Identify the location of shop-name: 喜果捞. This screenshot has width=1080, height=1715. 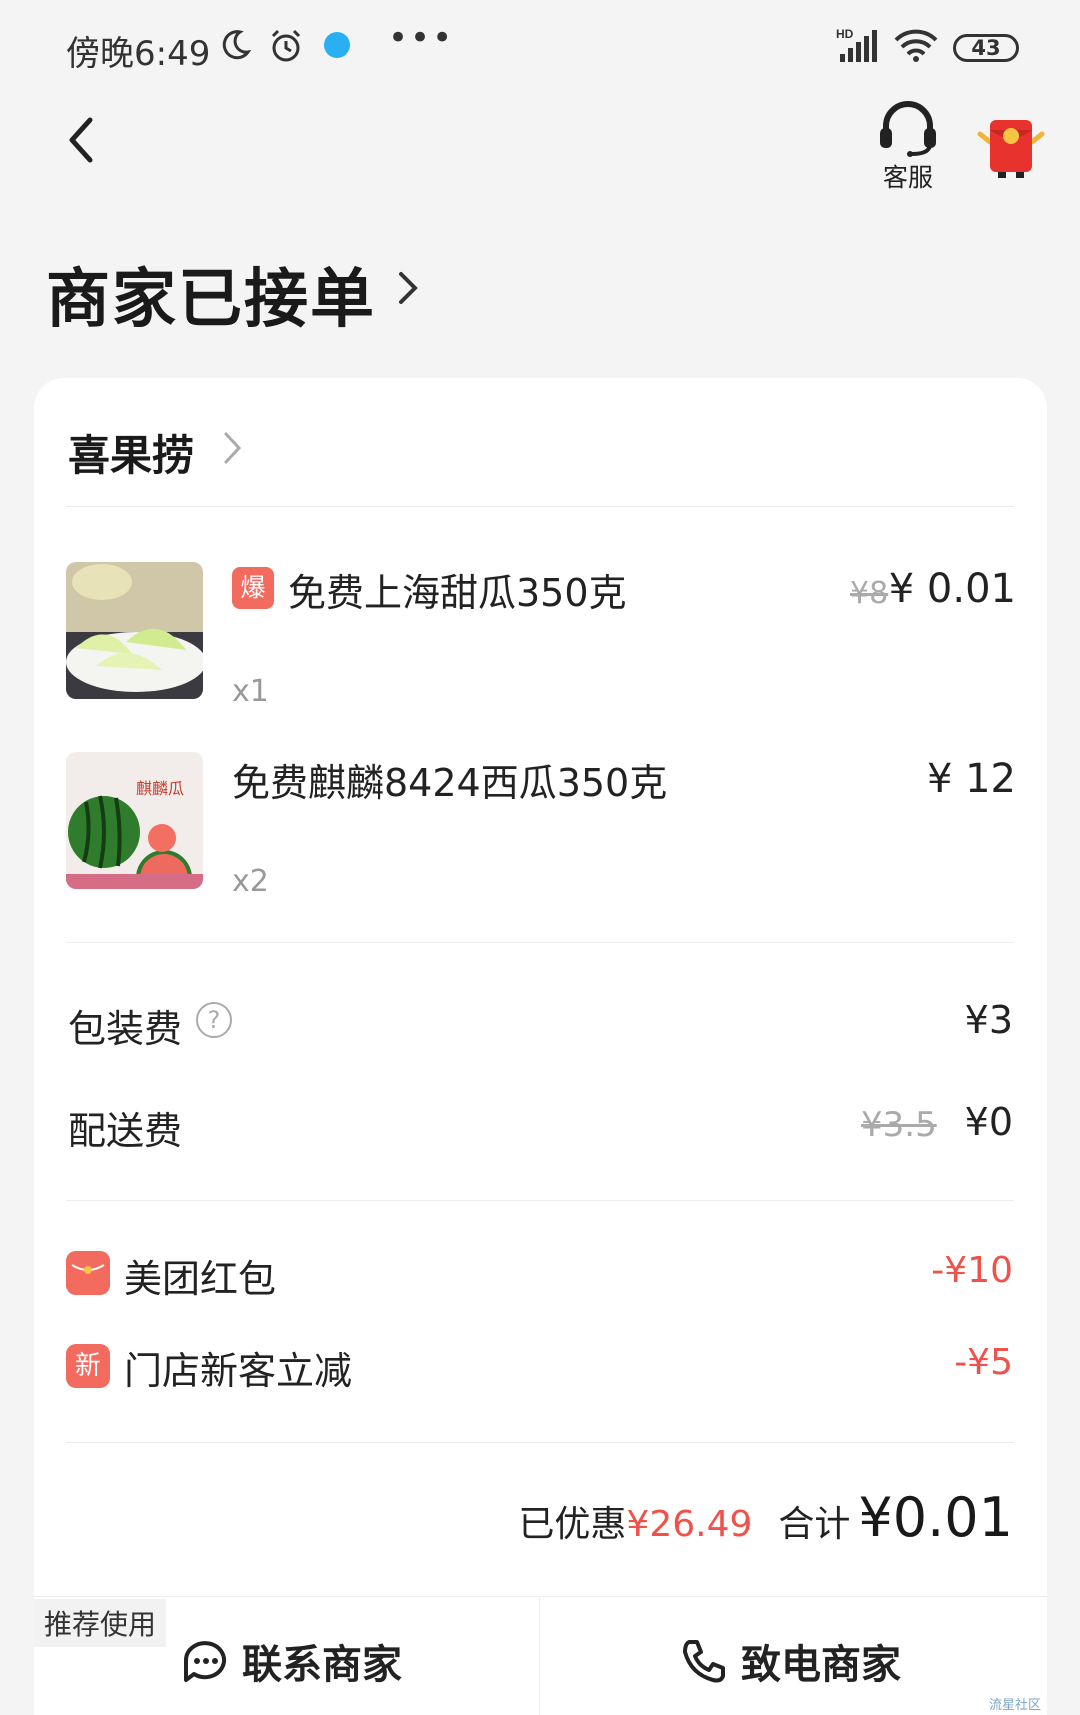
(131, 452).